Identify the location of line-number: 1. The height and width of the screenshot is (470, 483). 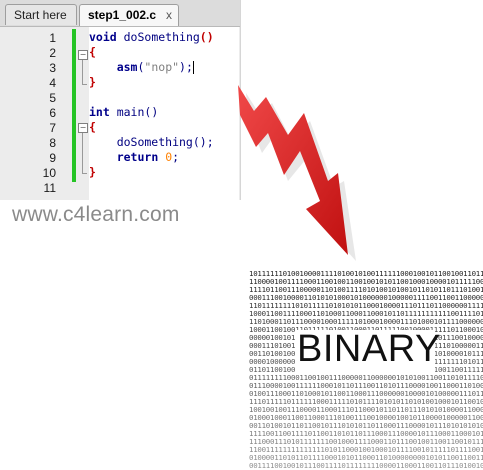
(52, 38).